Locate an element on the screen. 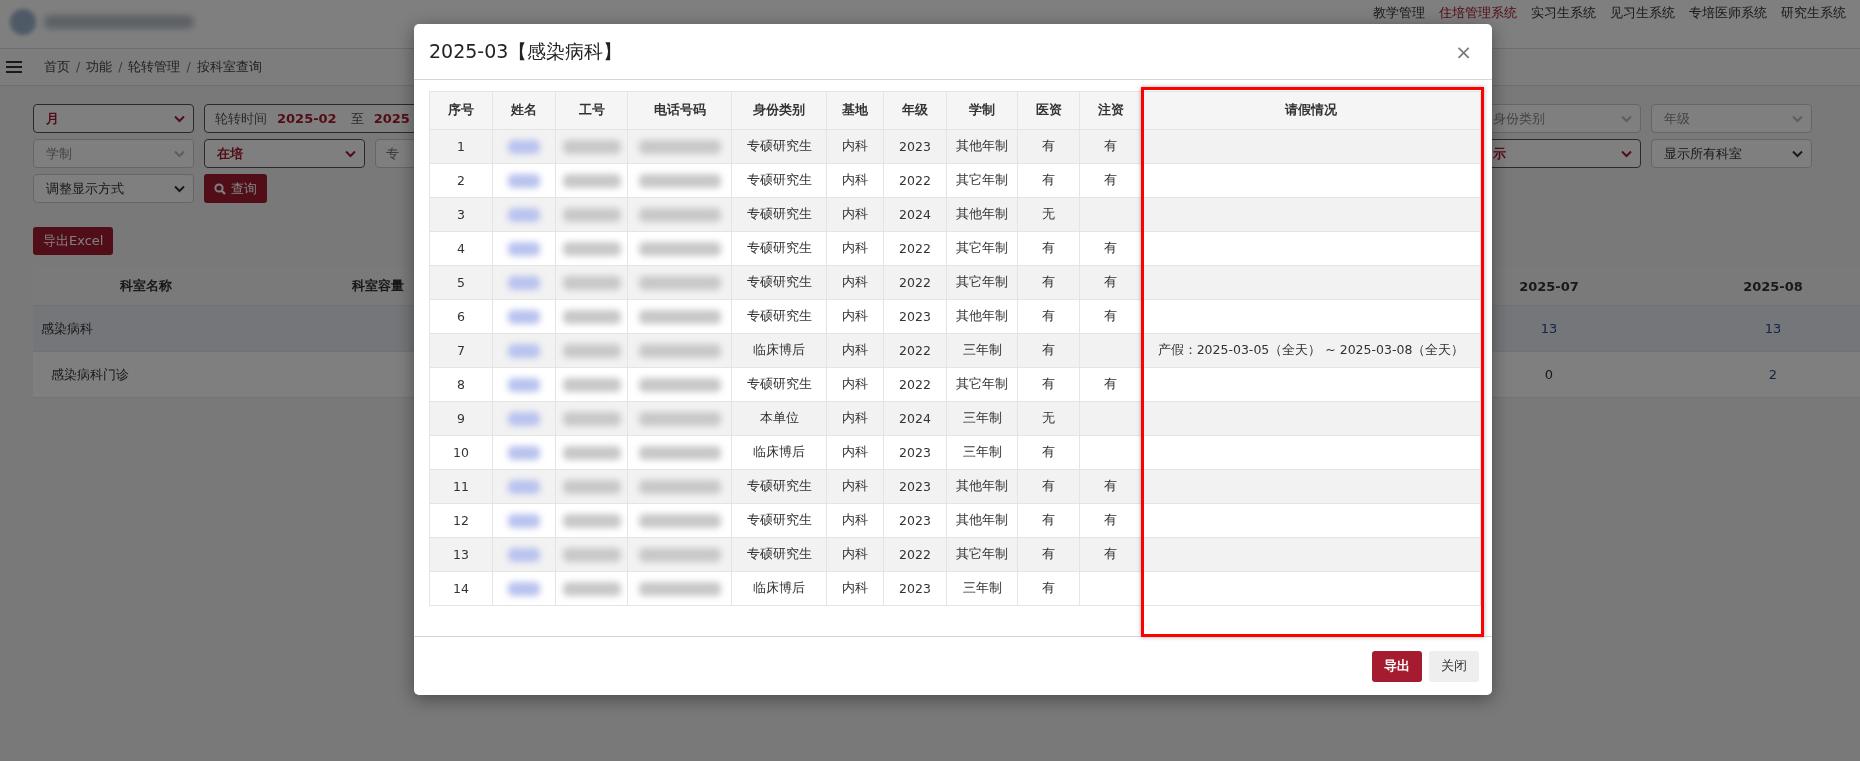 This screenshot has height=761, width=1860. nav-link: 研究生系统 is located at coordinates (1813, 13).